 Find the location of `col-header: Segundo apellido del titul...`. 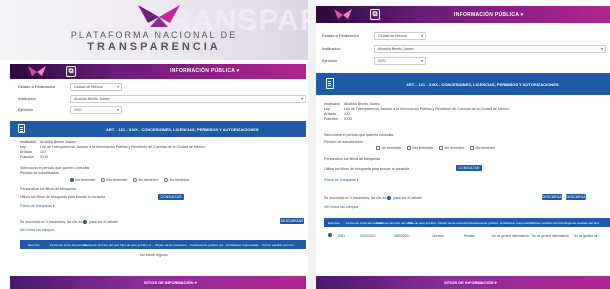

col-header: Segundo apellido del titul... is located at coordinates (582, 223).